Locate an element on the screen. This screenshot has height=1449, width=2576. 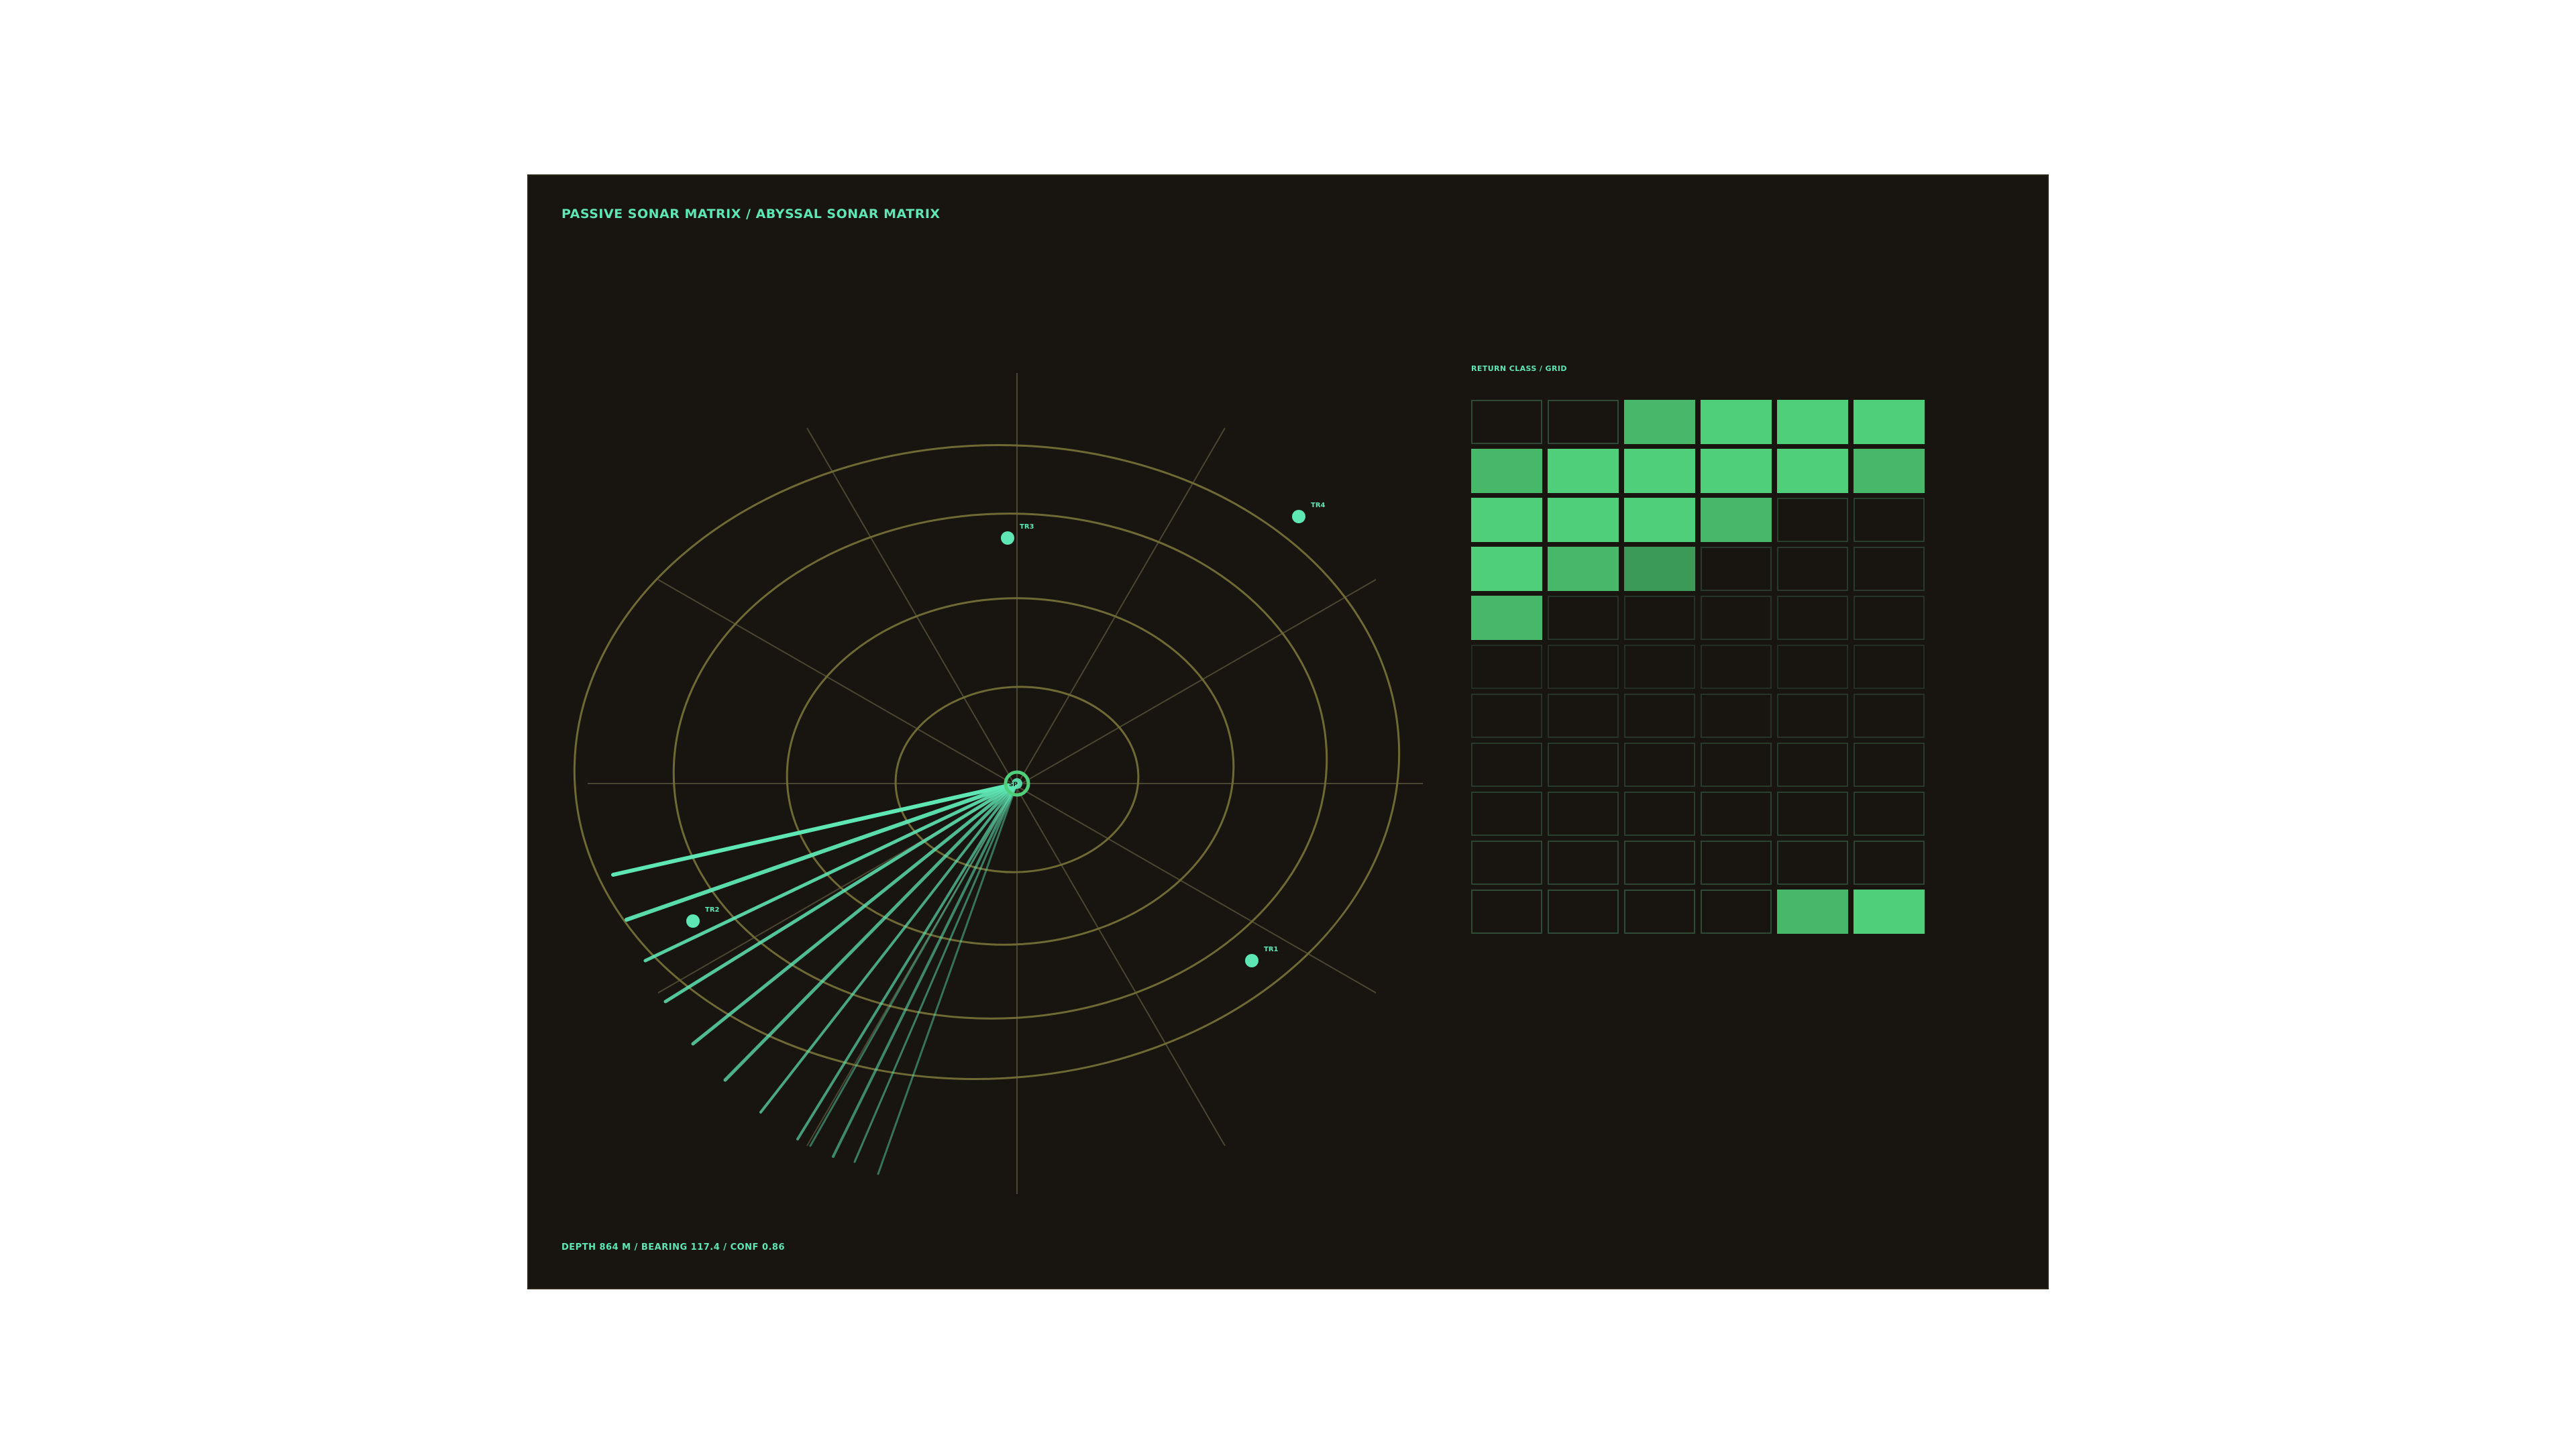
return-grid-label: RETURN CLASS / GRID is located at coordinates (1519, 368).